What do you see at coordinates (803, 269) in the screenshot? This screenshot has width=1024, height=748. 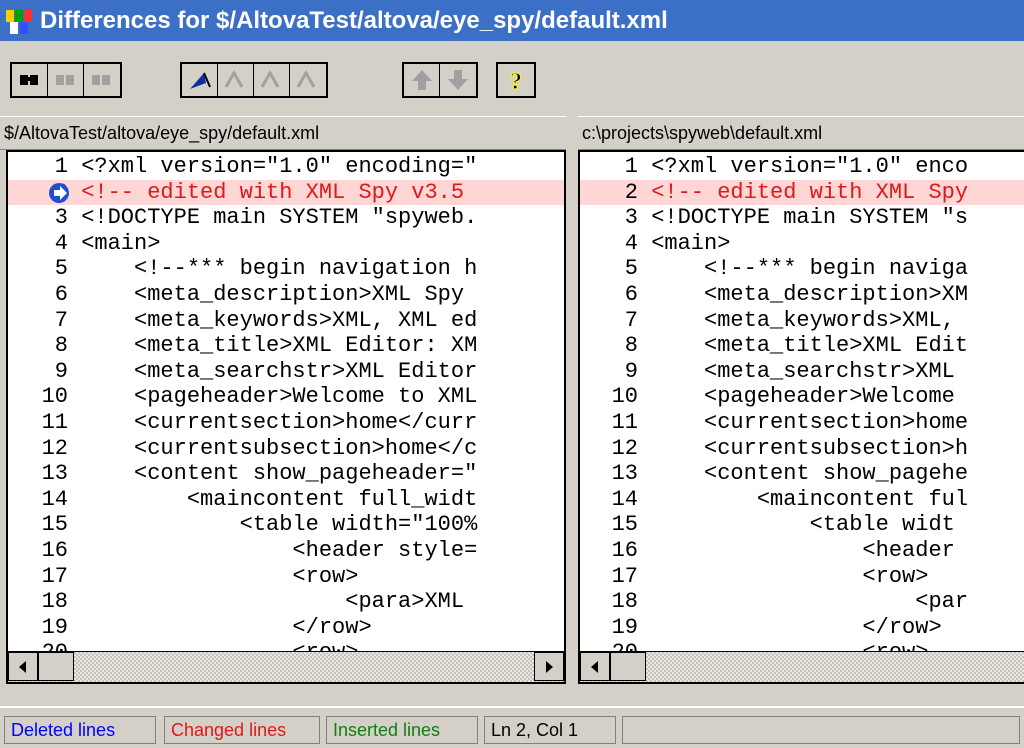 I see `line-text: <!--*** begin naviga` at bounding box center [803, 269].